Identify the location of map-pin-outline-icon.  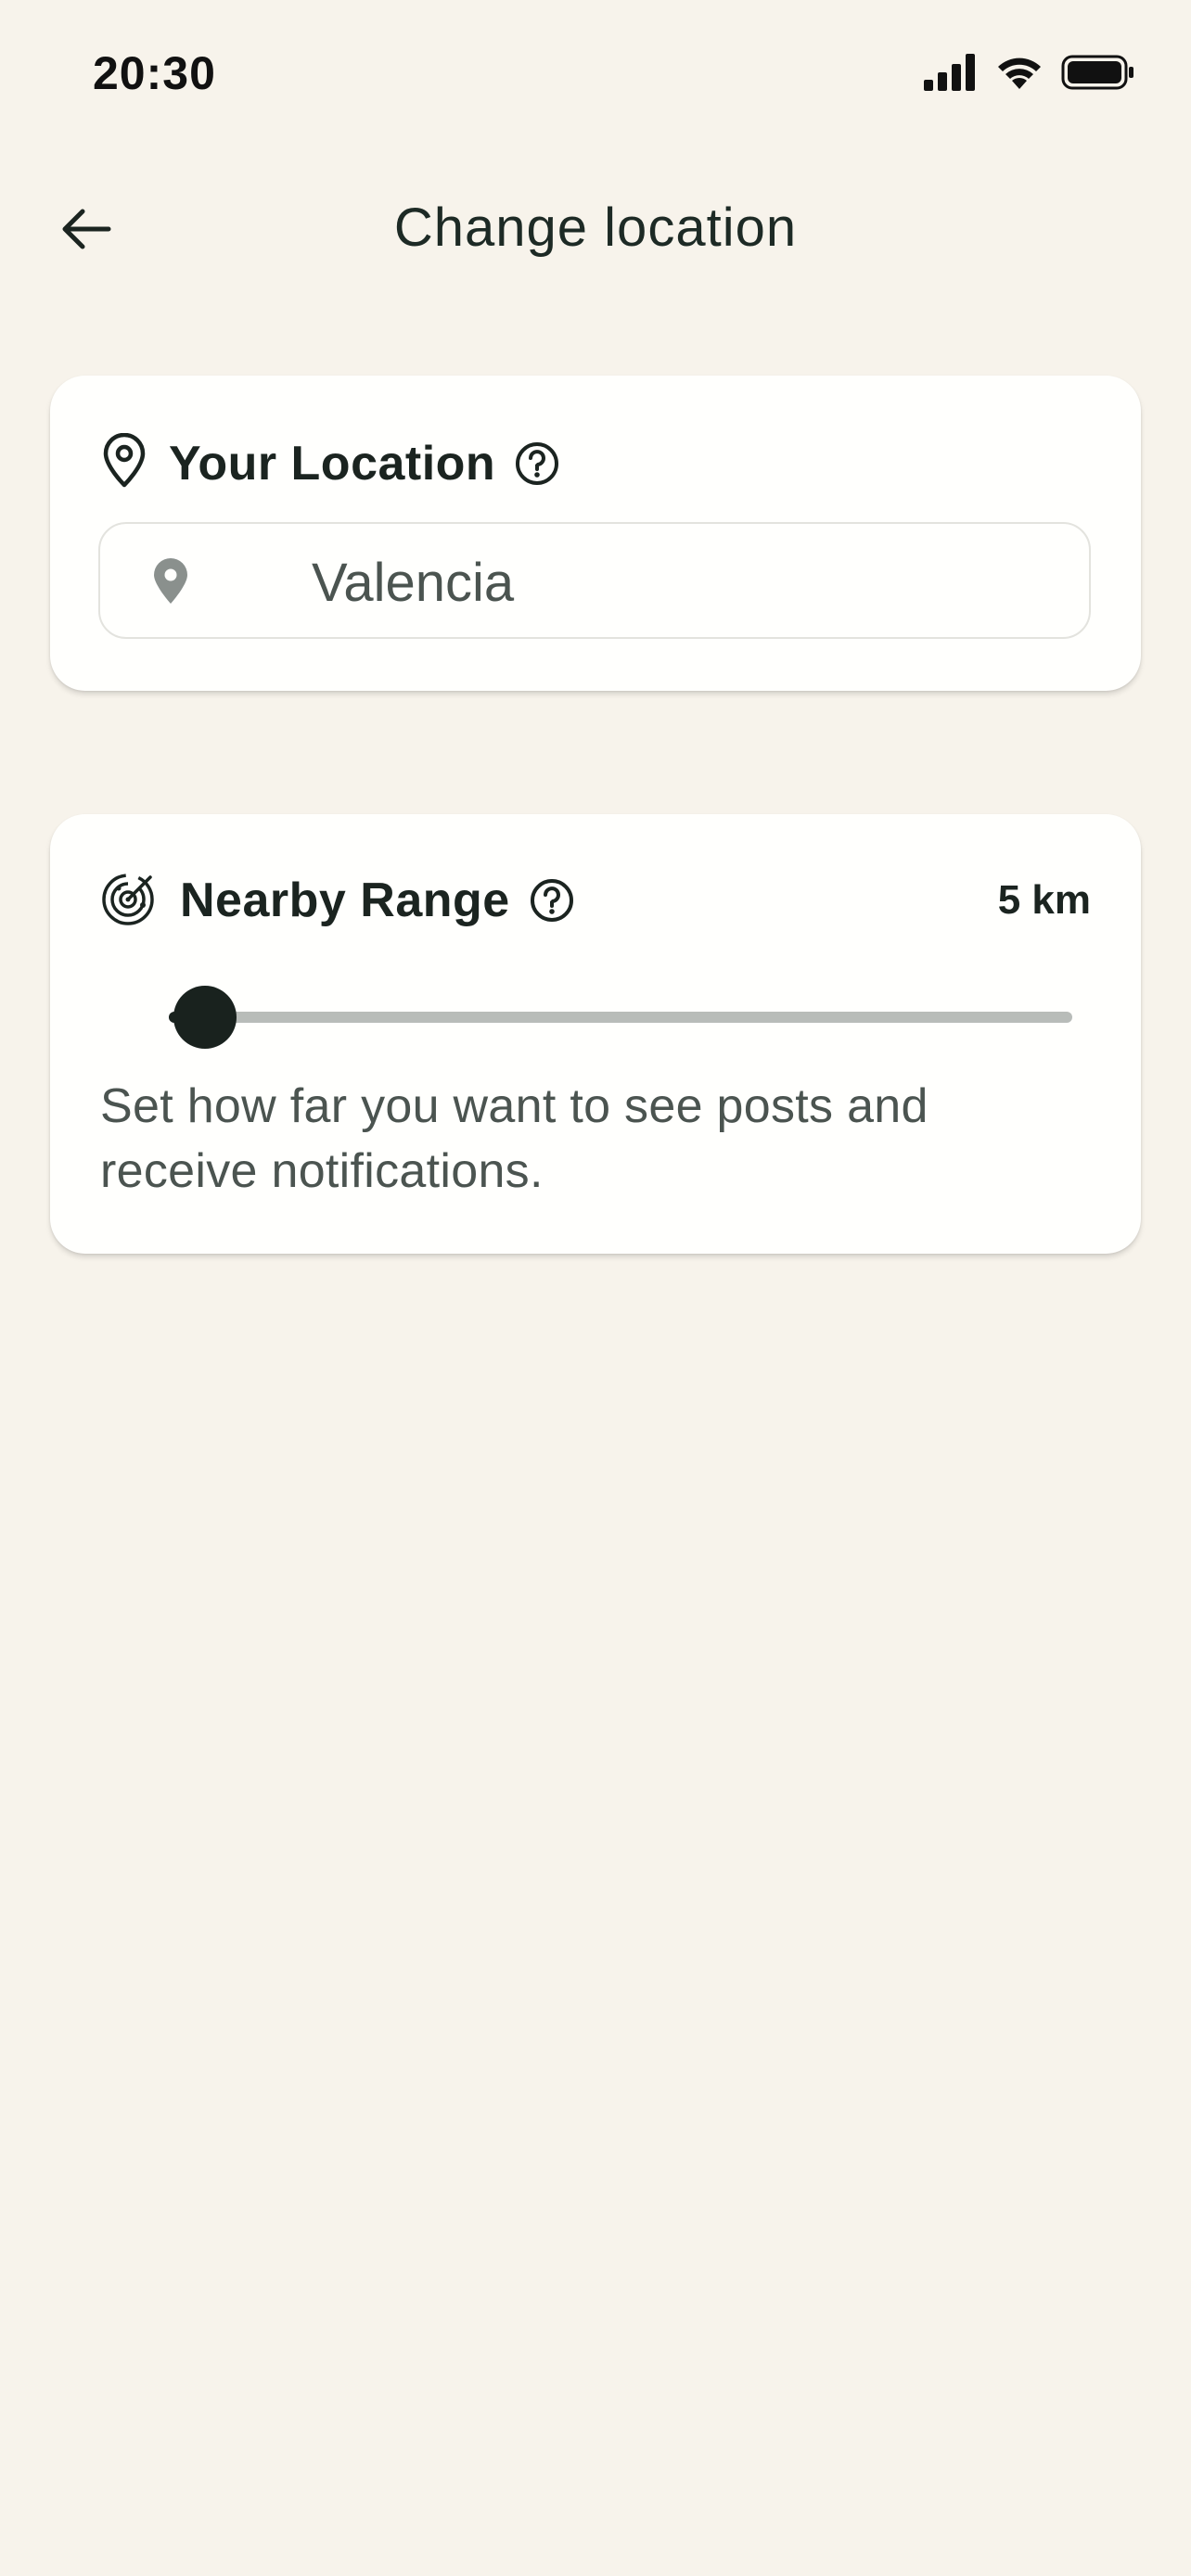
(124, 462).